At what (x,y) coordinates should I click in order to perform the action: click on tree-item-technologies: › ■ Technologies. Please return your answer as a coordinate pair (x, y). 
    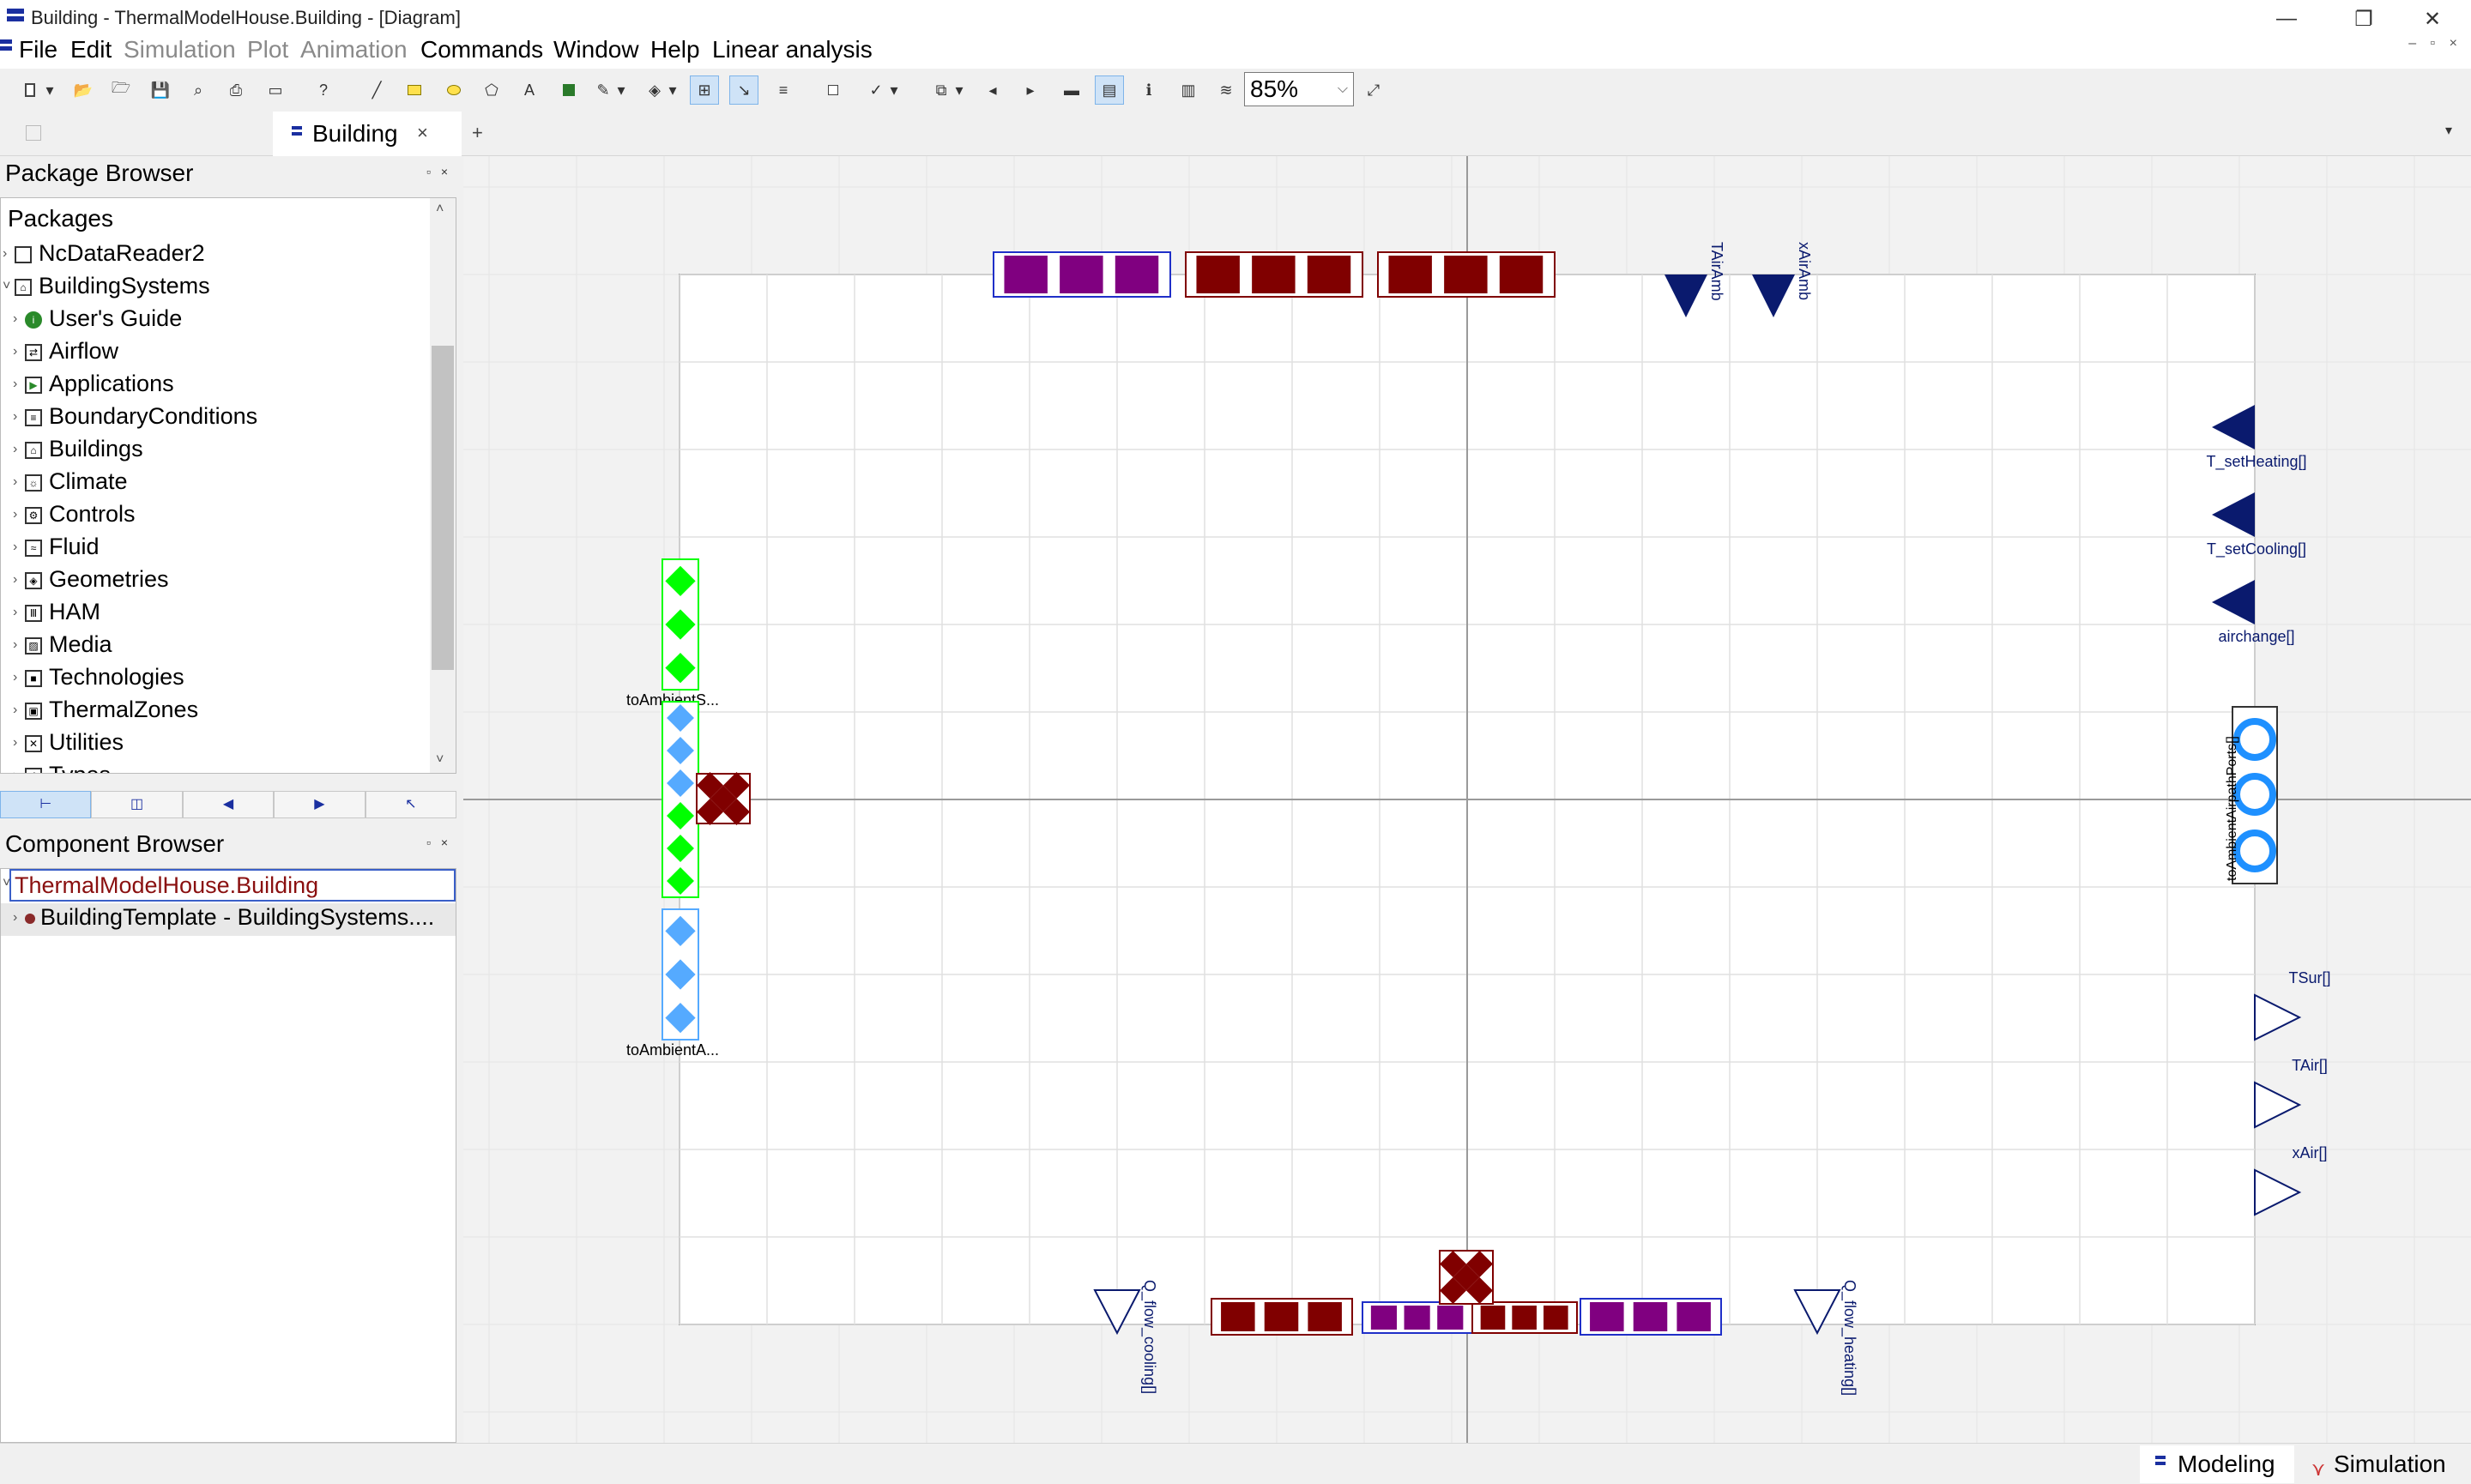
    Looking at the image, I should click on (215, 679).